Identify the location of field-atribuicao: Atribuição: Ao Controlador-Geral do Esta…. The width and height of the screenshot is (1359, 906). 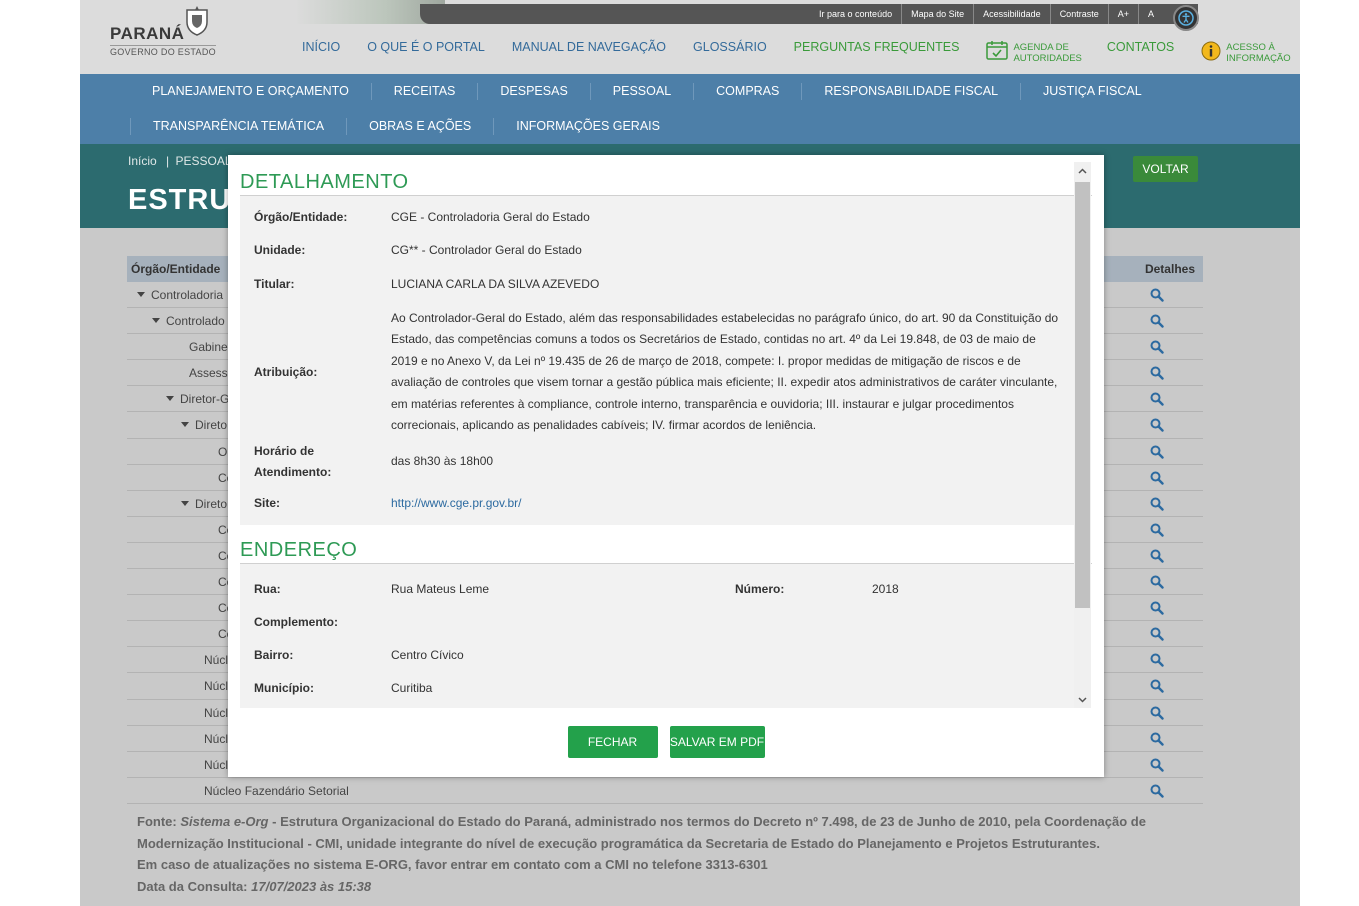
(658, 372).